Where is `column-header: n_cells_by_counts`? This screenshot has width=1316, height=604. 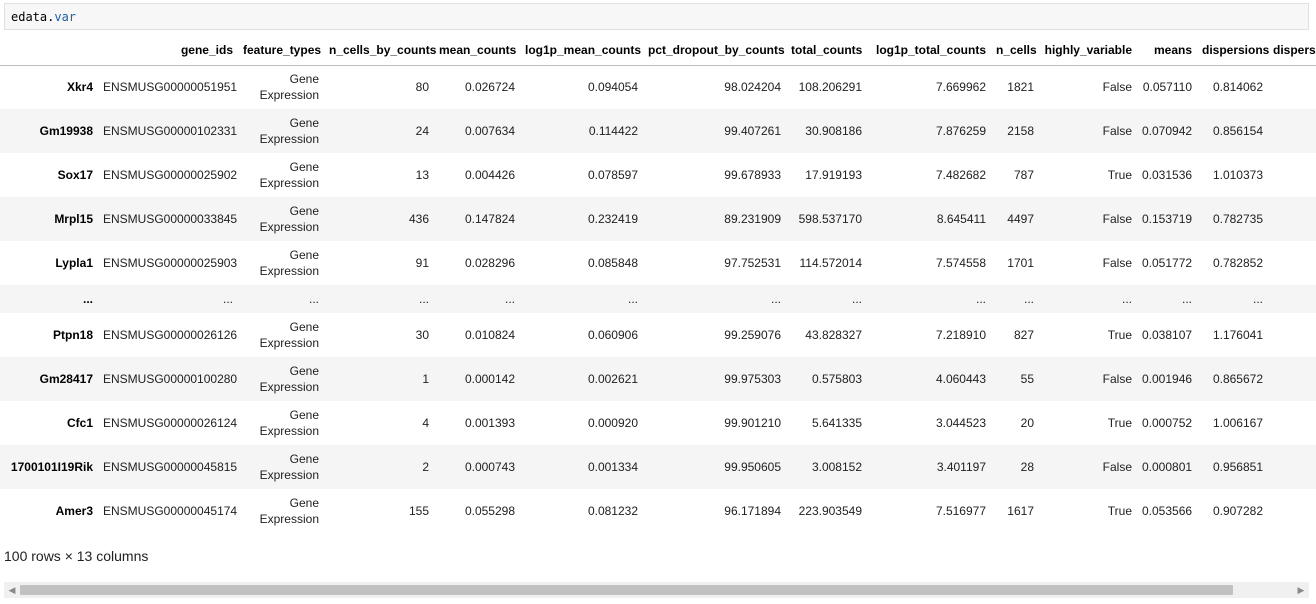 column-header: n_cells_by_counts is located at coordinates (380, 51).